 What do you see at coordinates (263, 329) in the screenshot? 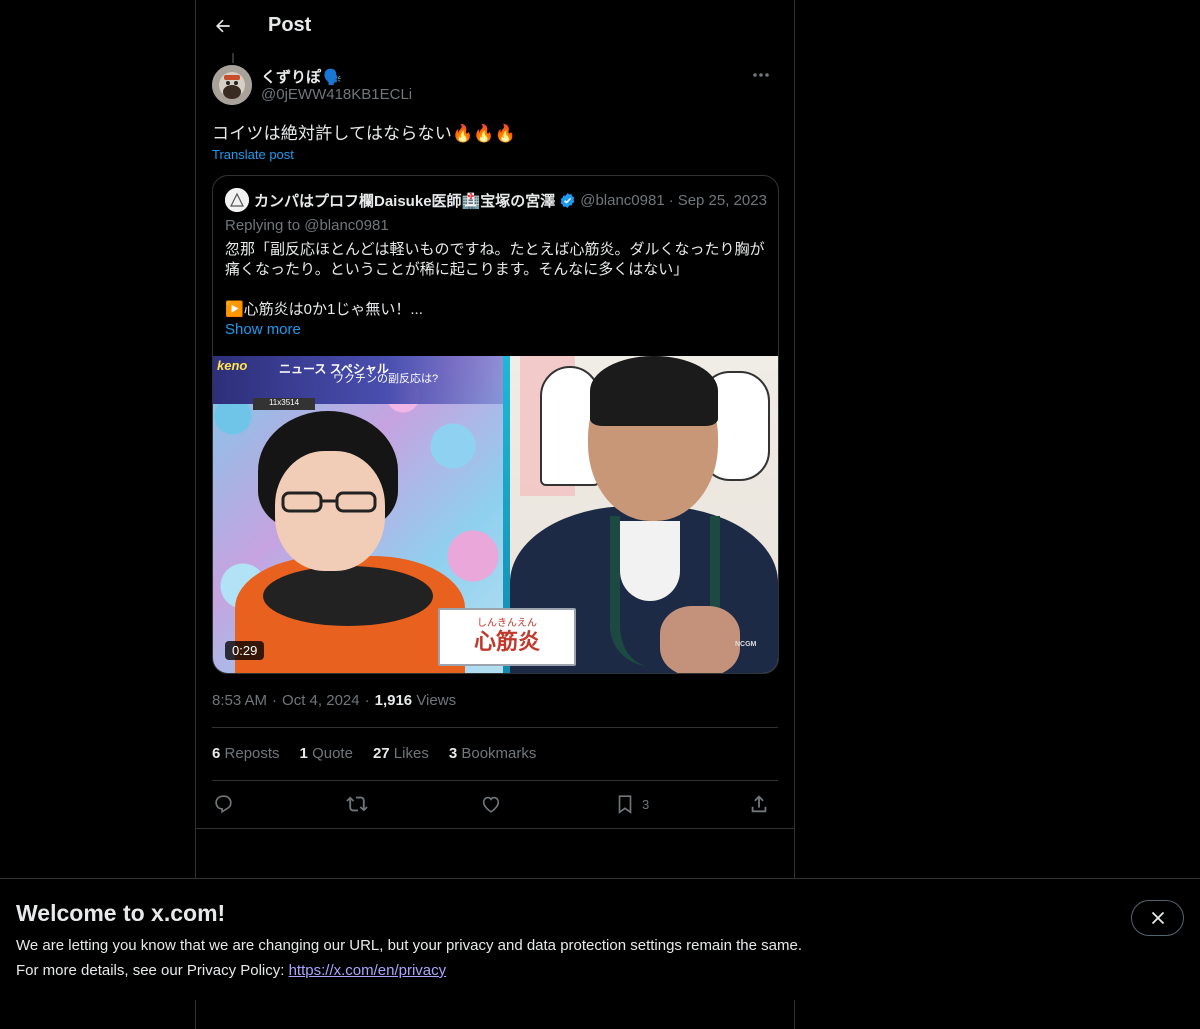
I see `show-more-link: Show more` at bounding box center [263, 329].